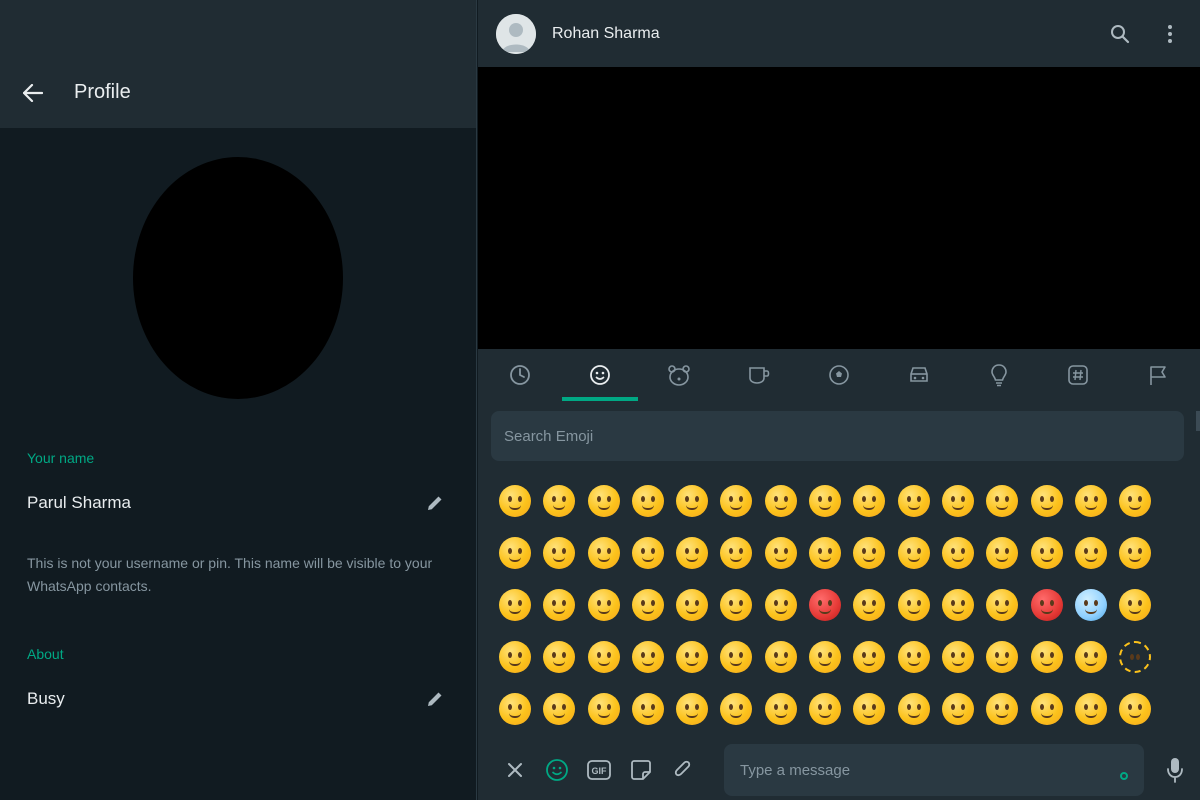 This screenshot has height=800, width=1200. I want to click on sticker-icon, so click(641, 770).